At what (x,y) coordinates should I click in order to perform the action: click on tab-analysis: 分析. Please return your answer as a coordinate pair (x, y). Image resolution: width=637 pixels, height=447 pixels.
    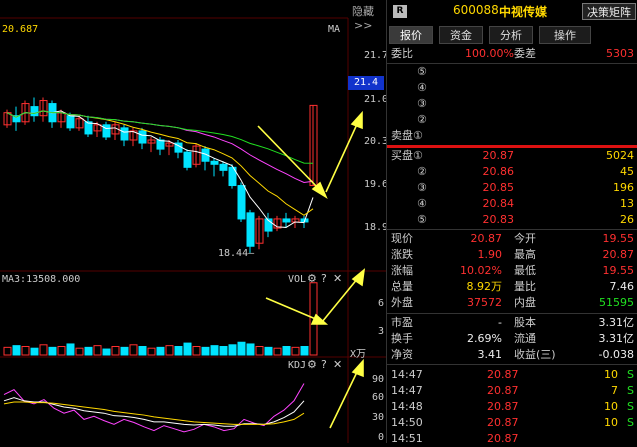
    Looking at the image, I should click on (511, 35).